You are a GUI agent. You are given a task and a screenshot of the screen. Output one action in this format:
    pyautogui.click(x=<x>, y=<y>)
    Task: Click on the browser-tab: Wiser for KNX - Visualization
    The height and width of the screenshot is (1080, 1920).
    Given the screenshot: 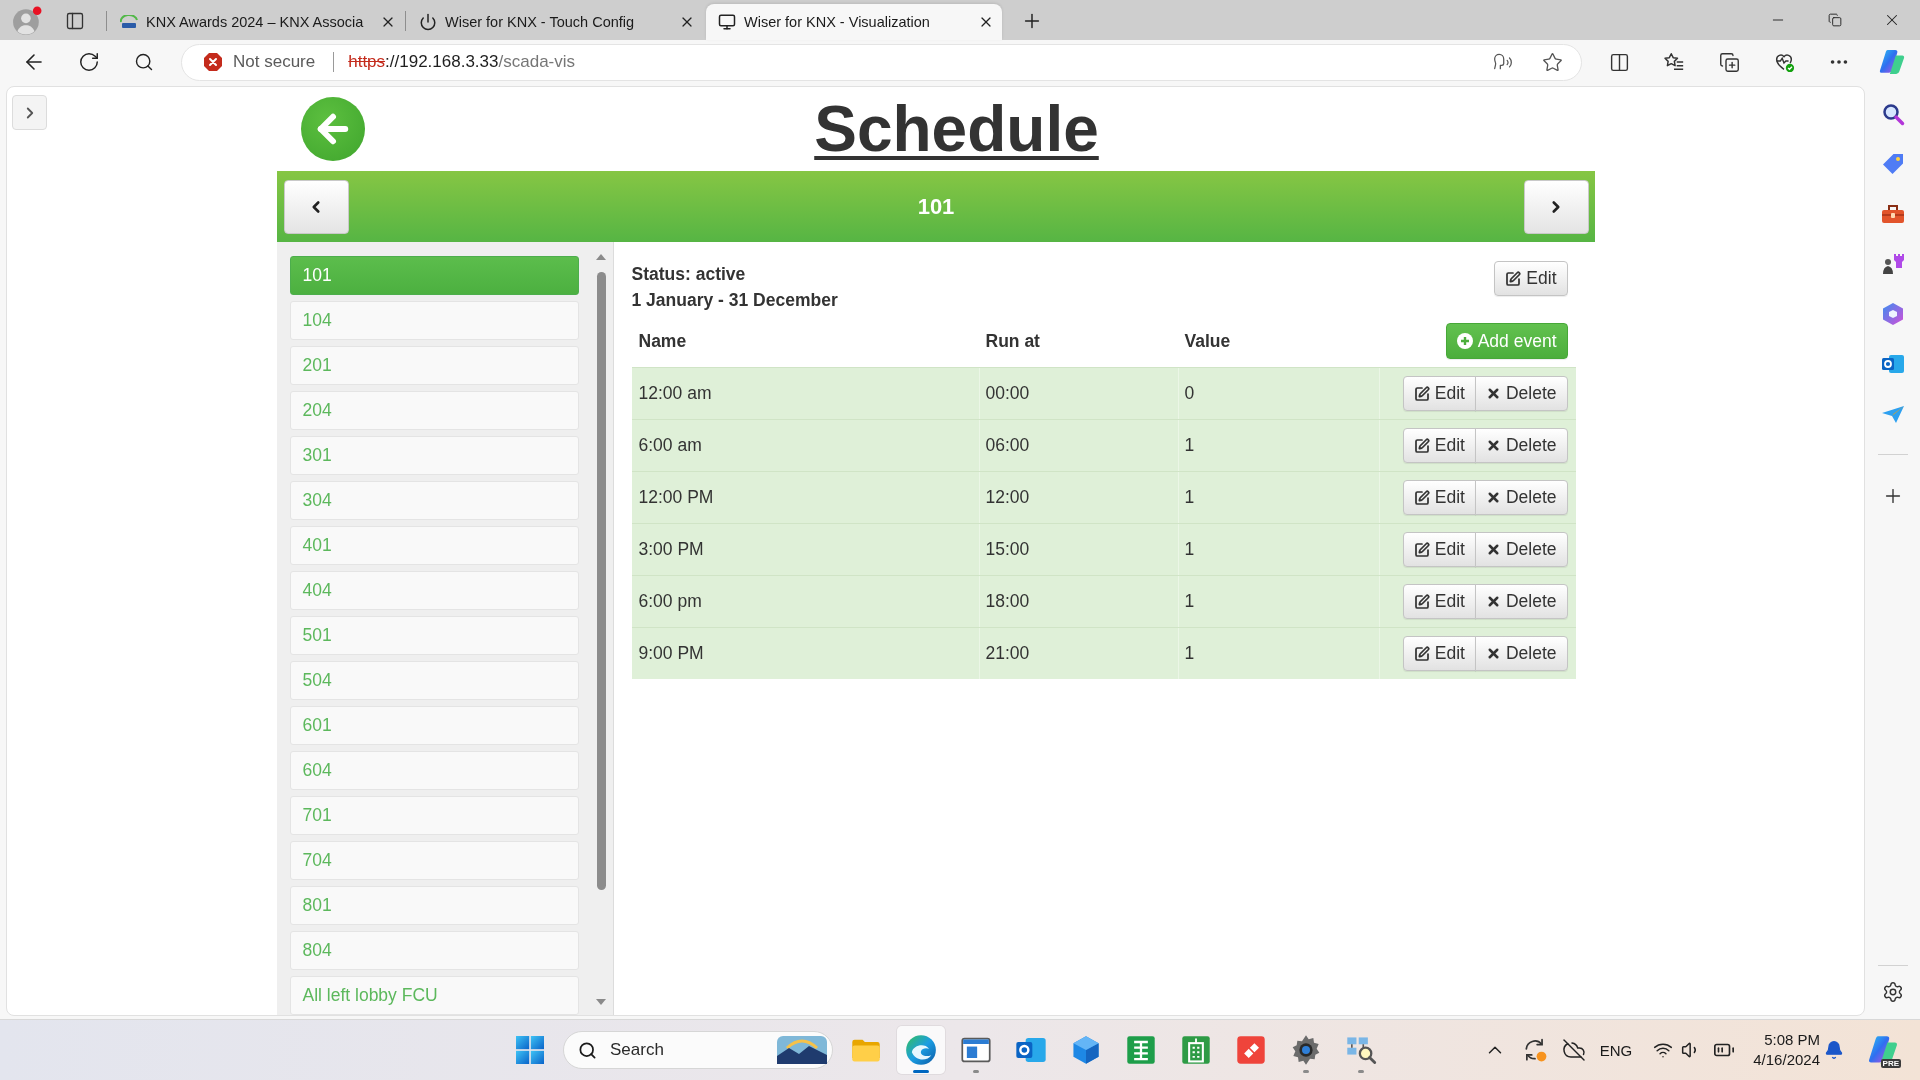 What is the action you would take?
    pyautogui.click(x=854, y=22)
    